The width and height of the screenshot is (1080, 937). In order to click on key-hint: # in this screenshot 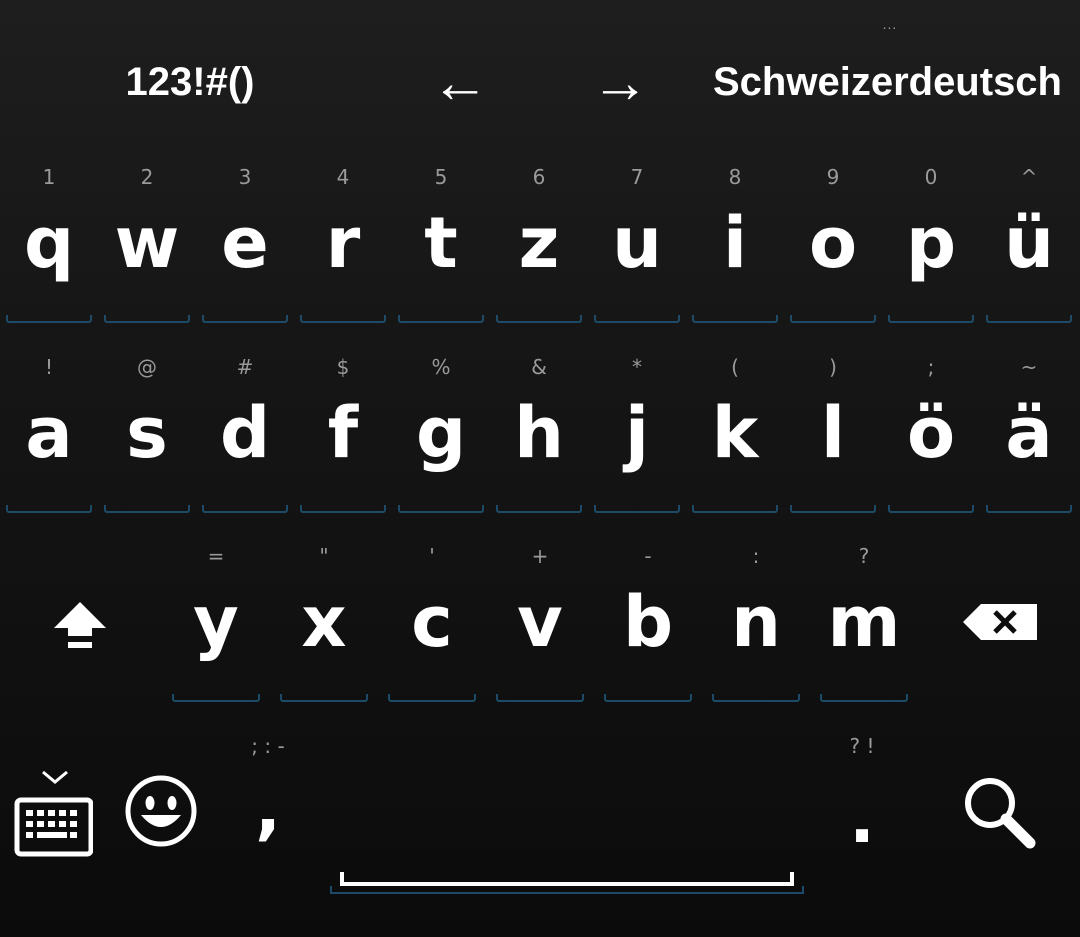, I will do `click(245, 367)`.